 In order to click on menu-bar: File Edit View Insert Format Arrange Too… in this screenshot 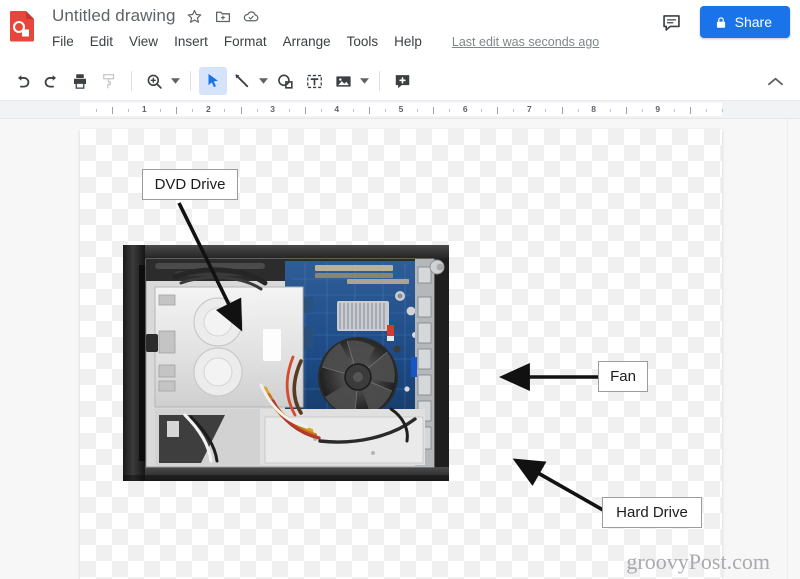, I will do `click(325, 41)`.